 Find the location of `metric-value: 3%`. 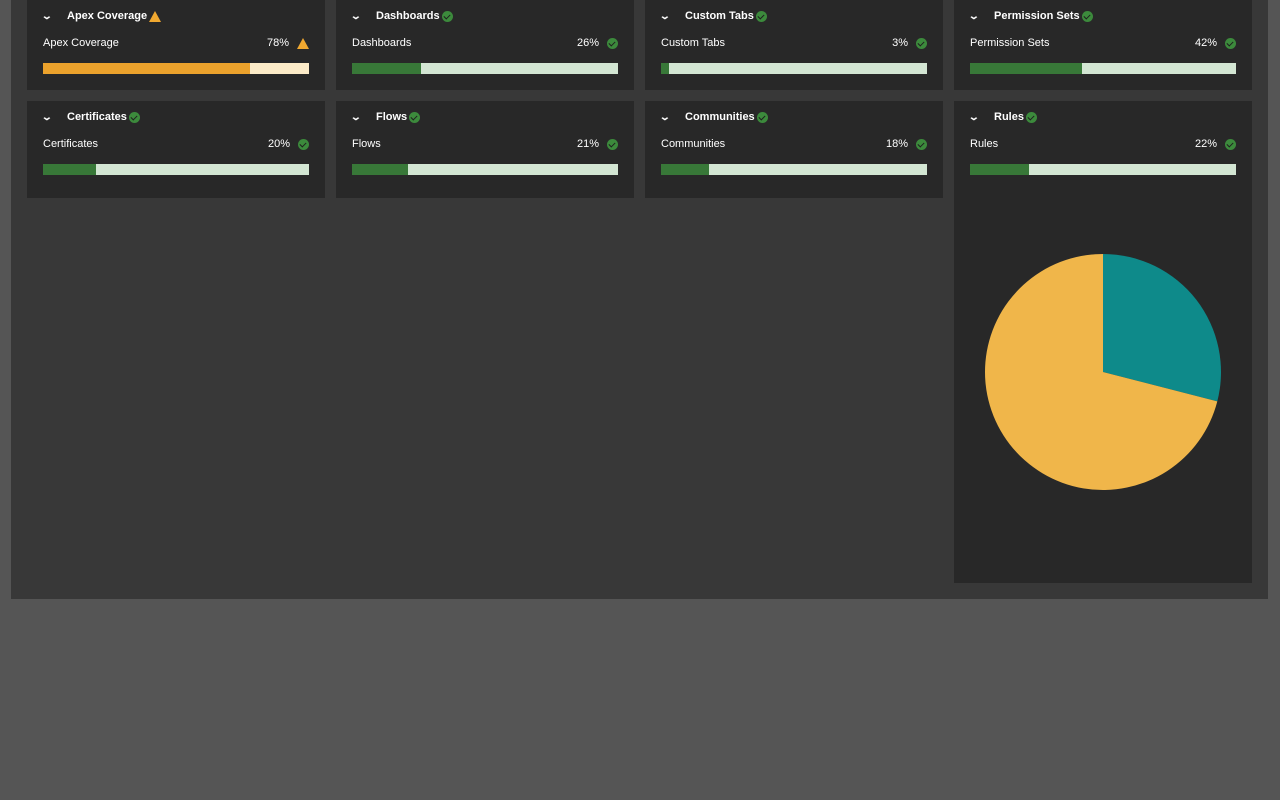

metric-value: 3% is located at coordinates (900, 43).